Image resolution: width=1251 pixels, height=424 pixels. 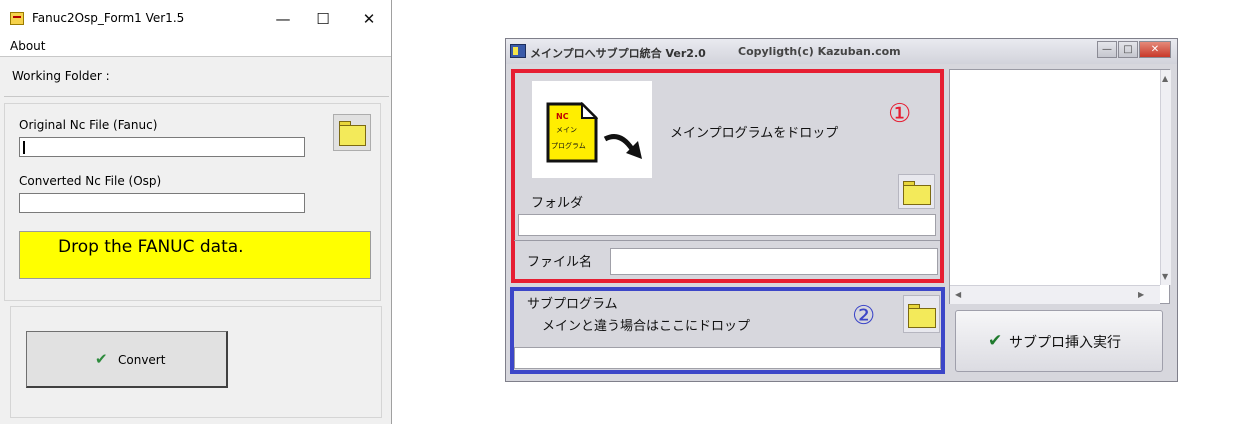 What do you see at coordinates (323, 19) in the screenshot?
I see `maximize-button: ☐` at bounding box center [323, 19].